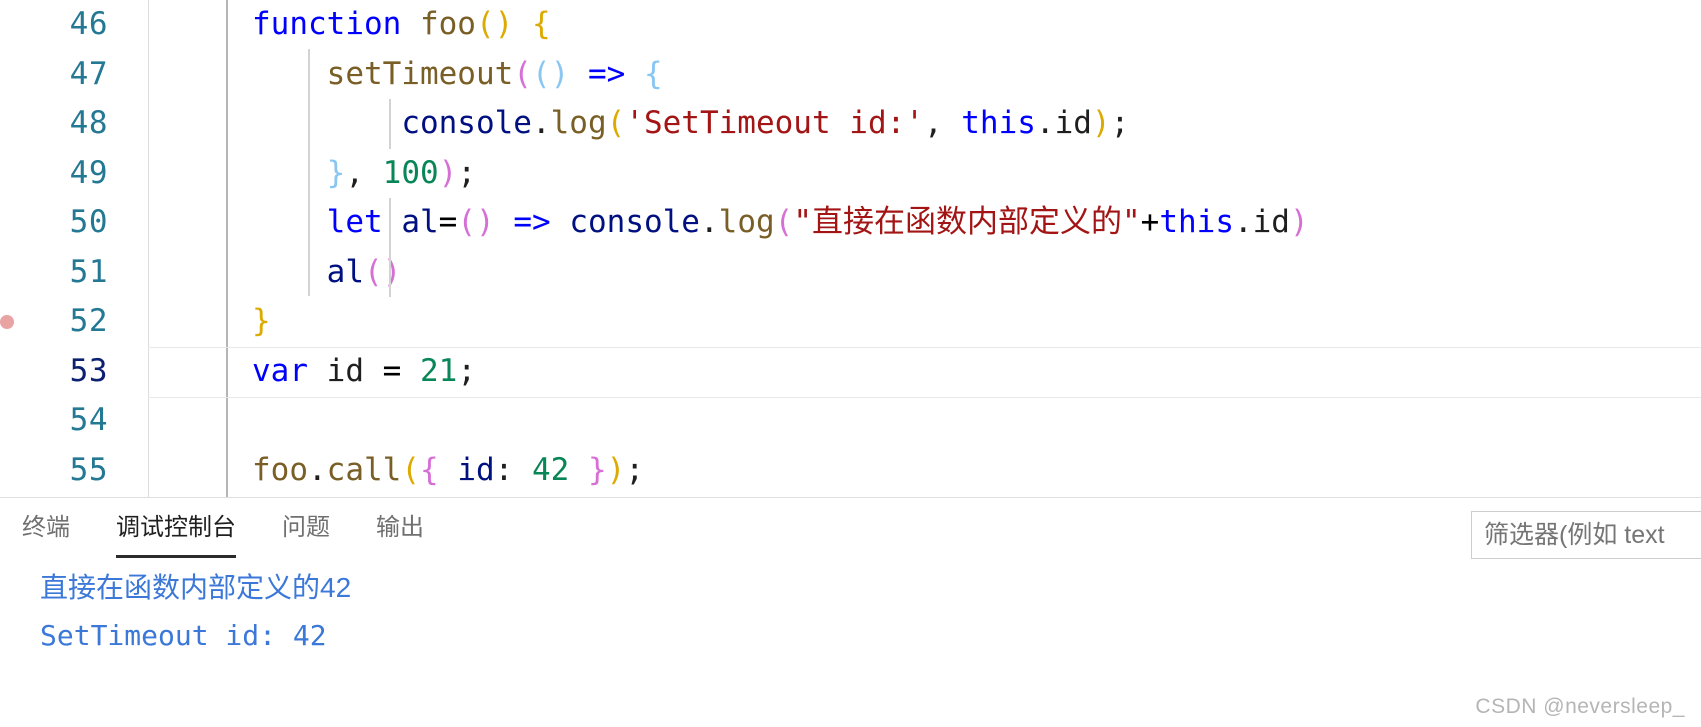  What do you see at coordinates (870, 612) in the screenshot?
I see `console-rows: 直接在函数内部定义的42 SetTimeout id: 42` at bounding box center [870, 612].